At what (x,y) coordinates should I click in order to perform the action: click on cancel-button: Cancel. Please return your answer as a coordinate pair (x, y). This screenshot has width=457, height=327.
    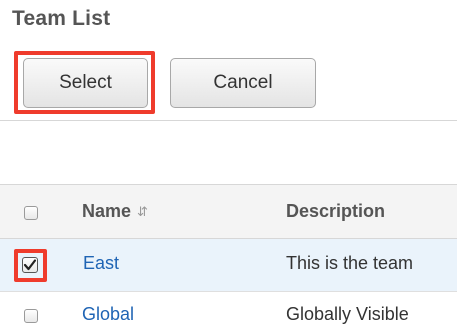
    Looking at the image, I should click on (243, 83).